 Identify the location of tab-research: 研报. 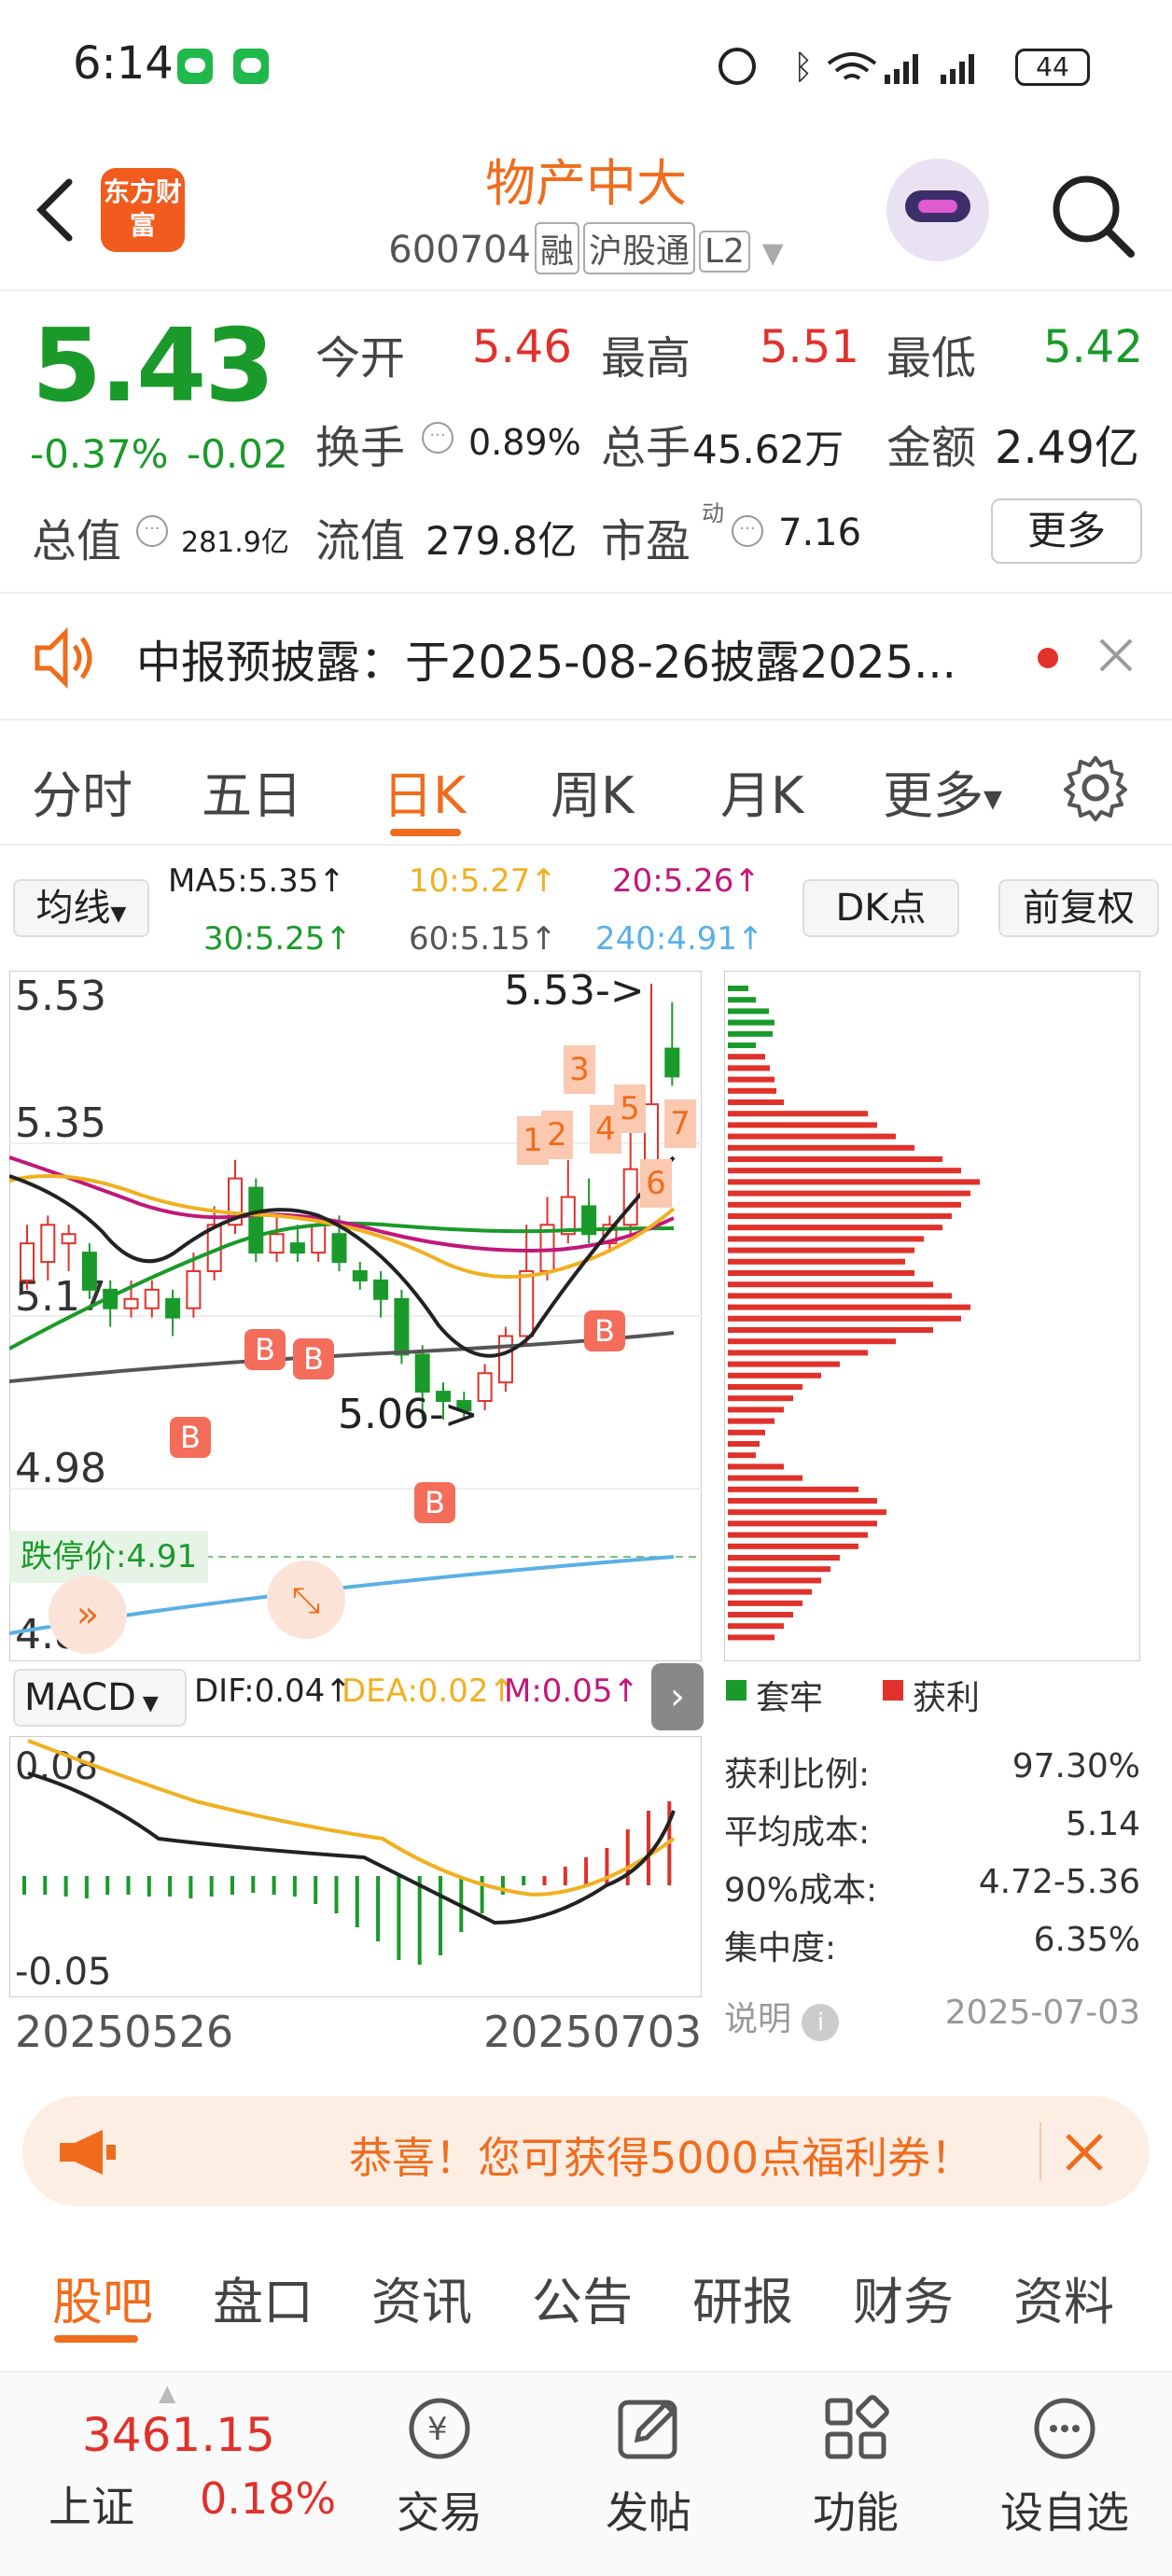
(742, 2297).